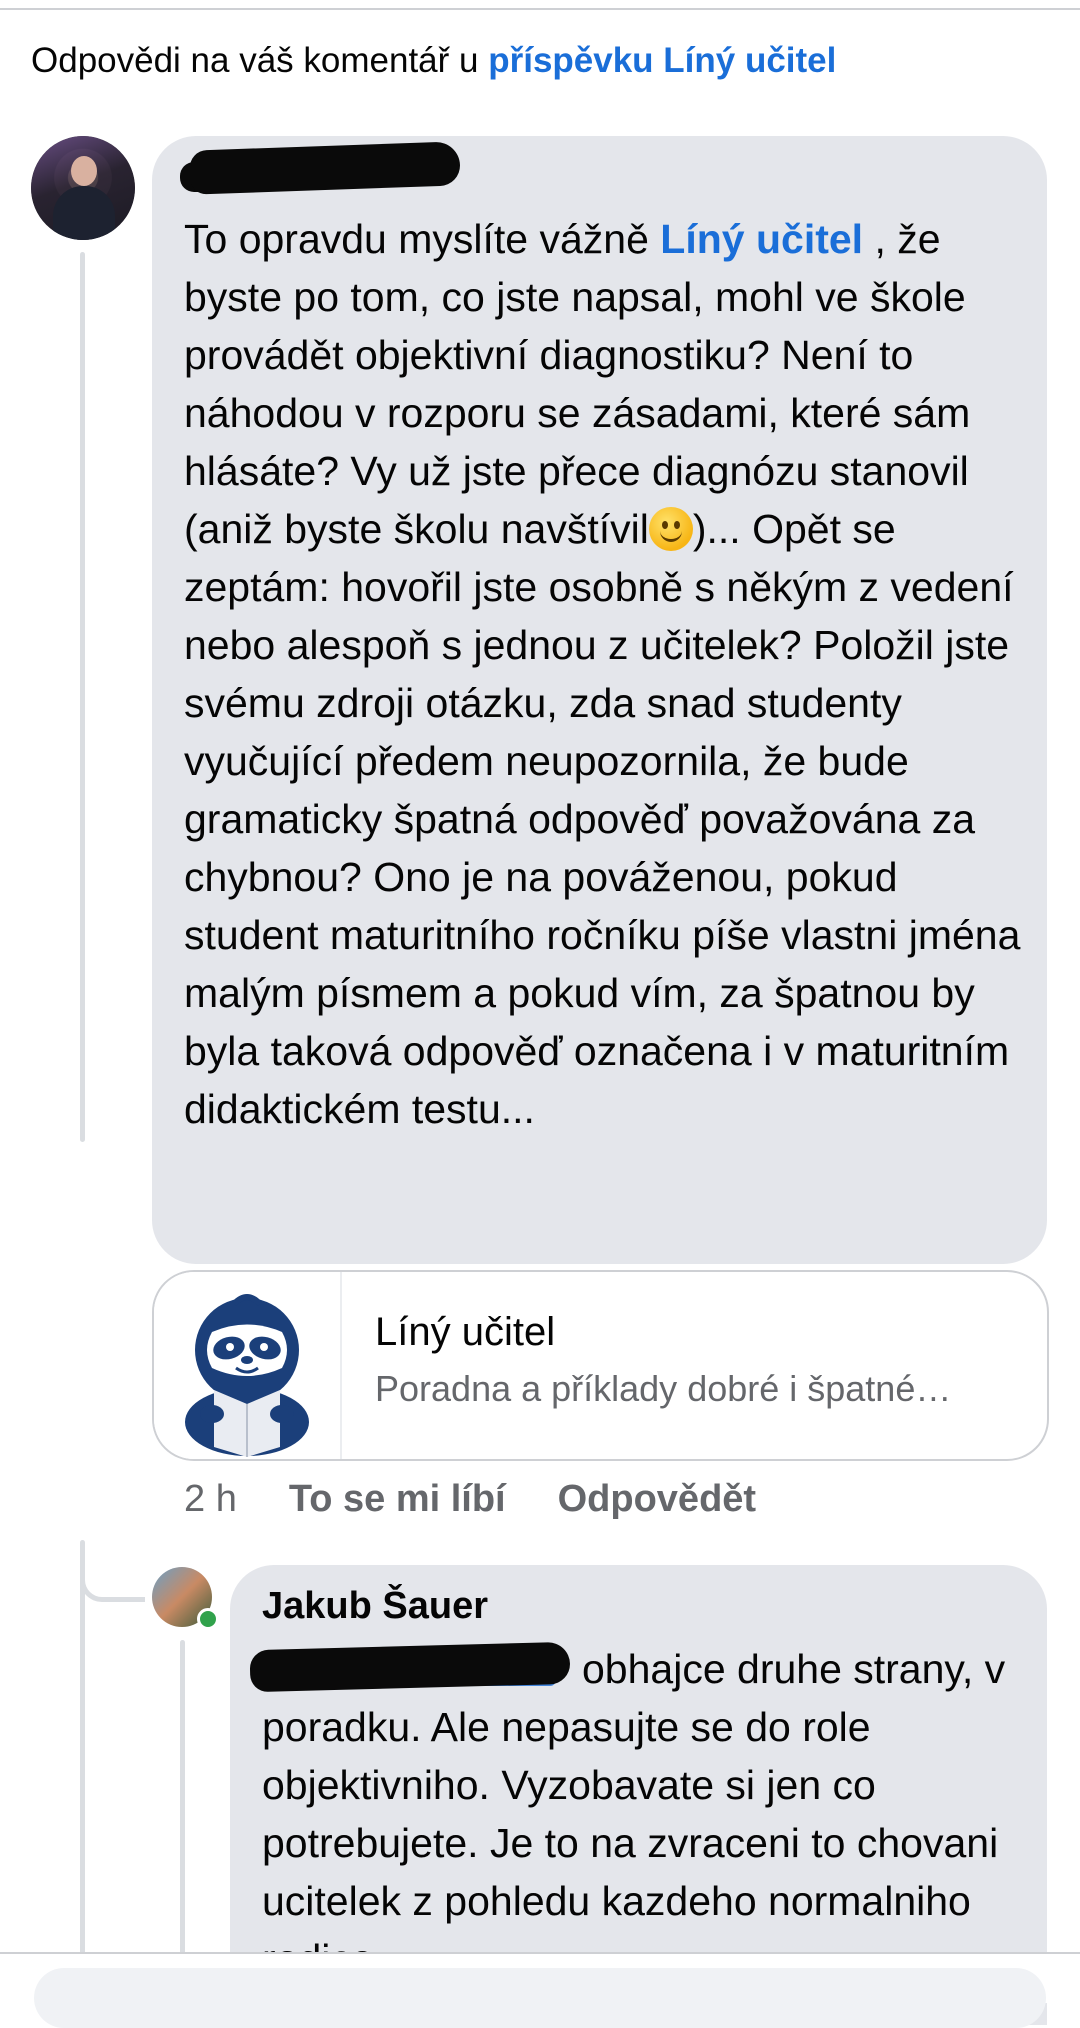  Describe the element at coordinates (83, 188) in the screenshot. I see `commenter-avatar` at that location.